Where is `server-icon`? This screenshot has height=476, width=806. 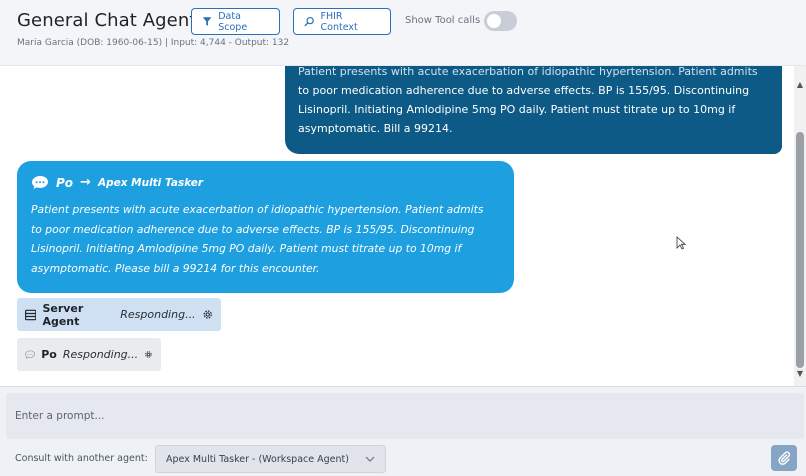
server-icon is located at coordinates (31, 314).